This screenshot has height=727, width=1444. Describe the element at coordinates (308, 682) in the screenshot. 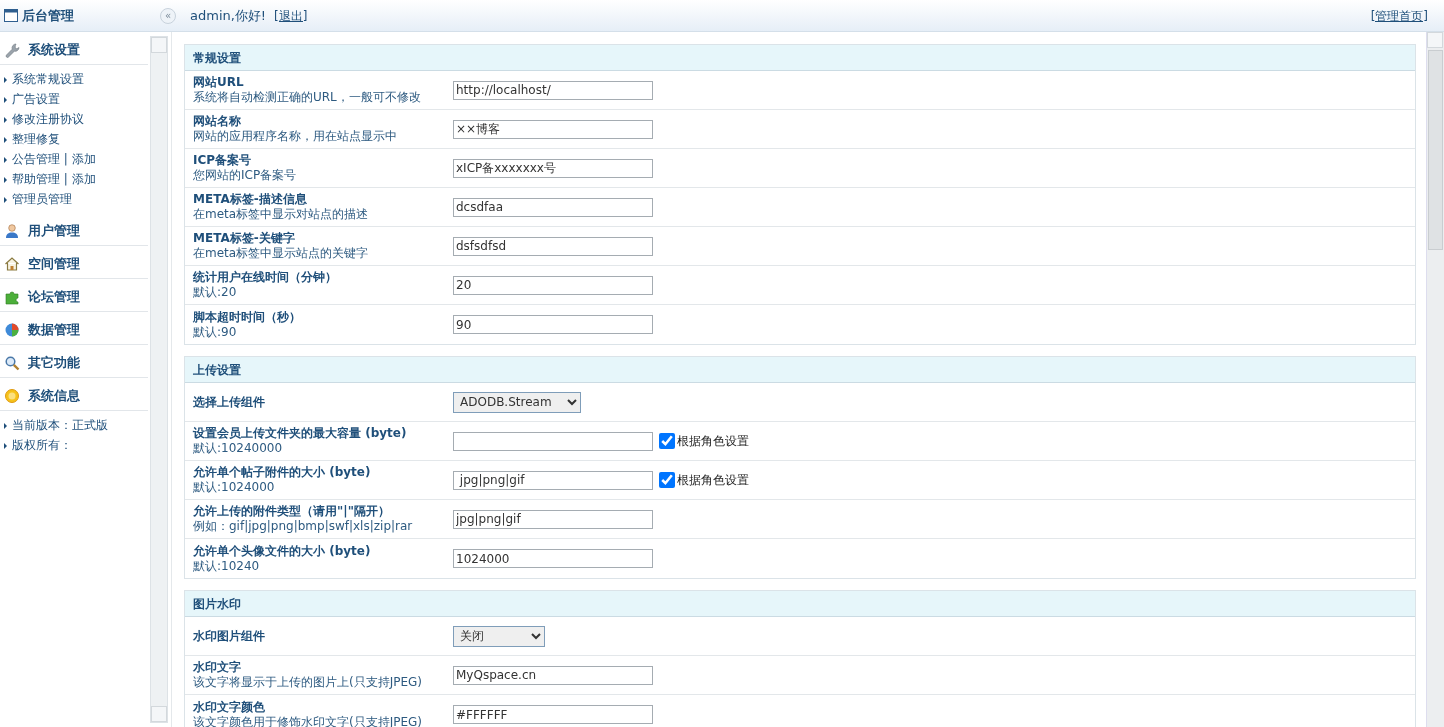

I see `field-hint: 该文字将显示于上传的图片上(只支持JPEG)` at that location.